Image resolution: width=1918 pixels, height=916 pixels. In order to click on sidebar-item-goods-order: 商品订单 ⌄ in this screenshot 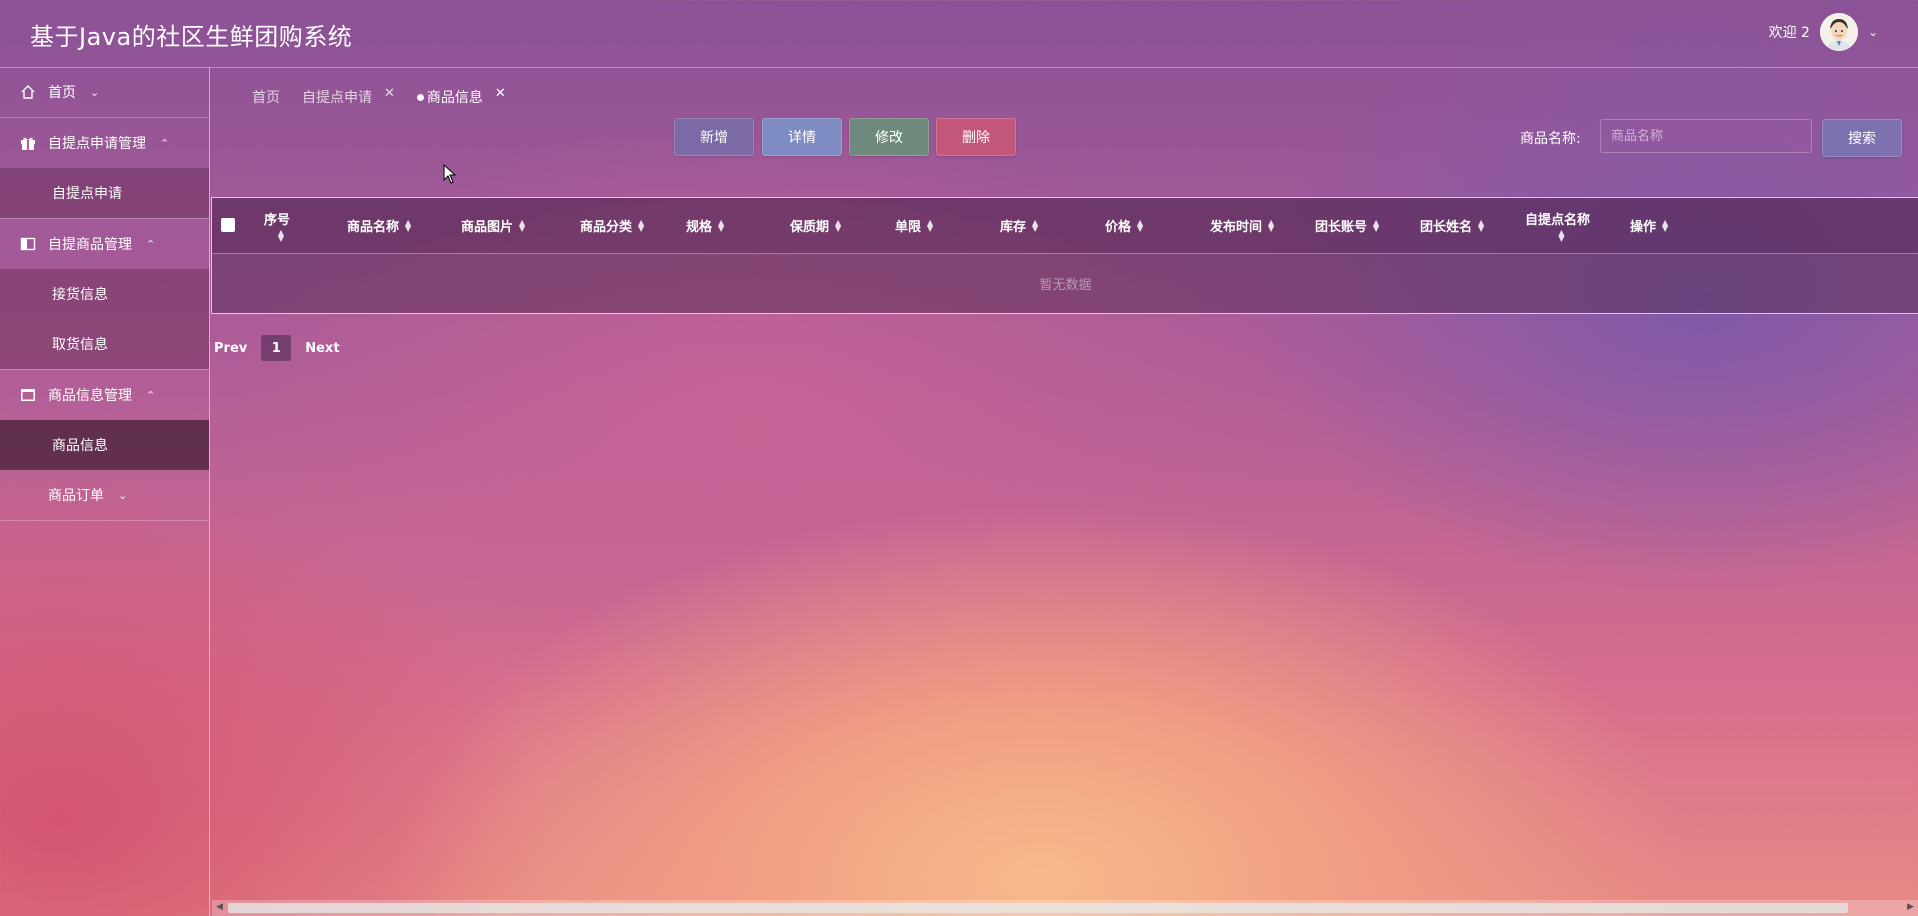, I will do `click(104, 495)`.